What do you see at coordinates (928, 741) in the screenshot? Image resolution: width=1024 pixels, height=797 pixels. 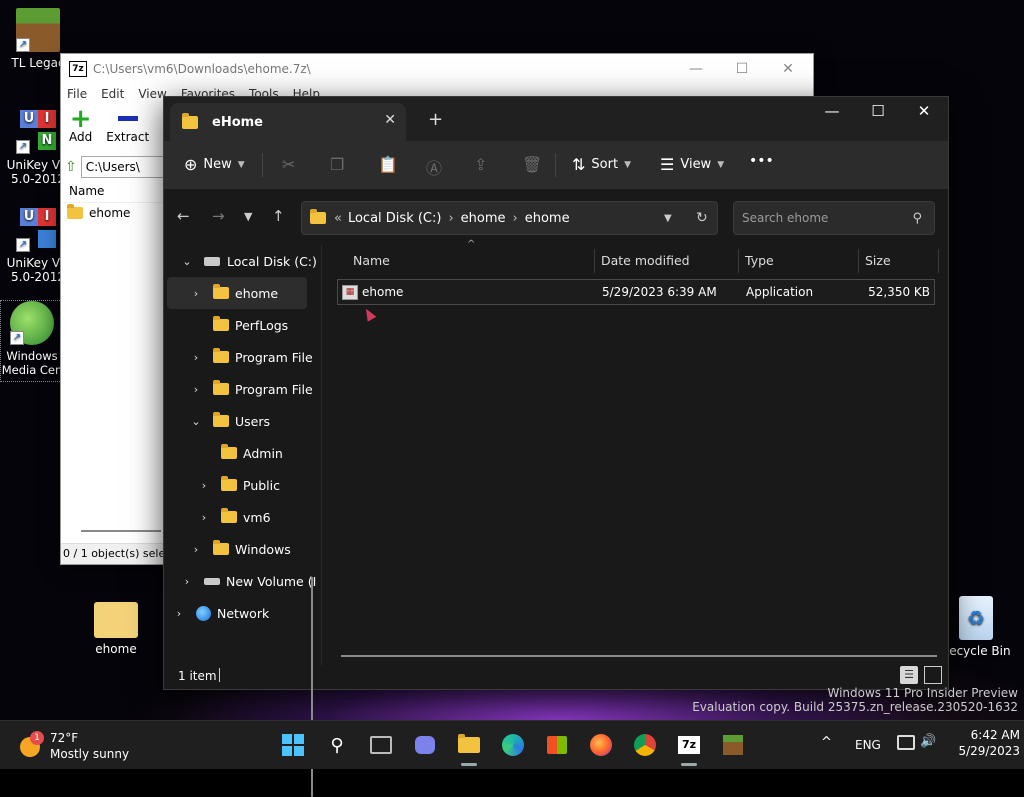 I see `volume-icon: 🔊` at bounding box center [928, 741].